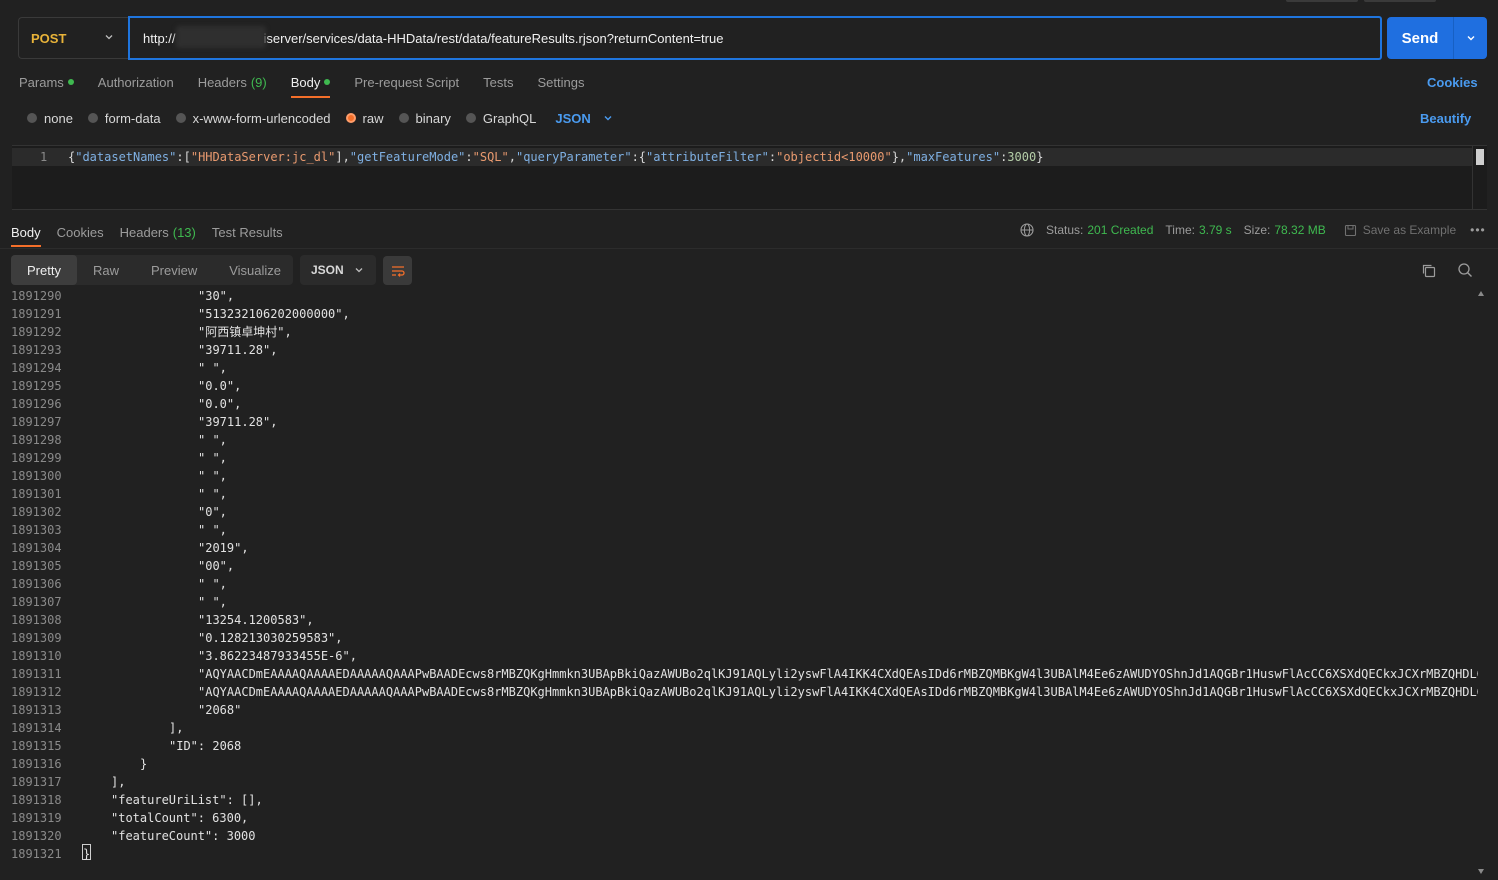 This screenshot has width=1498, height=880. Describe the element at coordinates (509, 118) in the screenshot. I see `radio-label: GraphQL` at that location.